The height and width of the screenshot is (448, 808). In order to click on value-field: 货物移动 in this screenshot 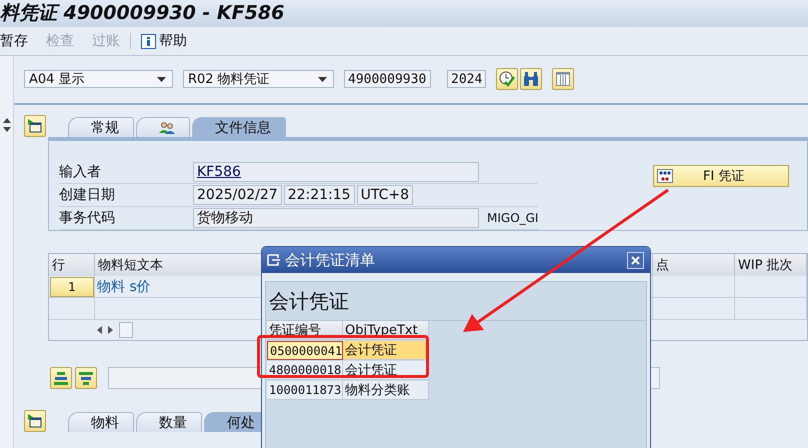, I will do `click(336, 218)`.